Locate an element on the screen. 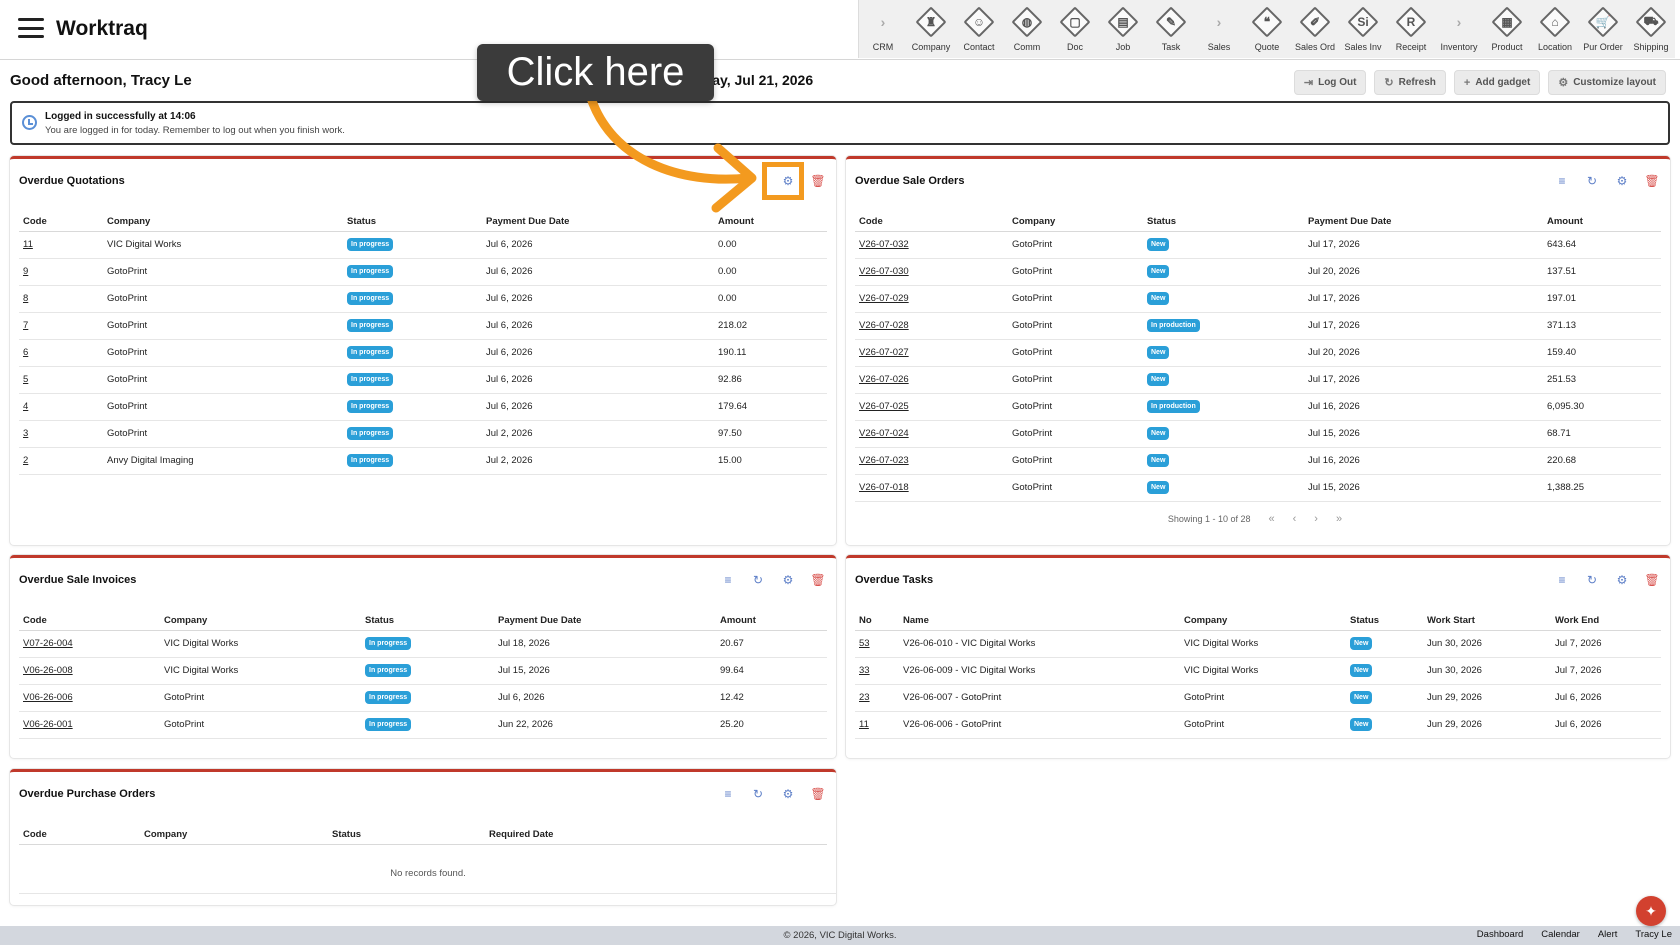  table-row: V26-07-032 GotoPrint New Jul 17, 2026 643.64 is located at coordinates (1258, 245).